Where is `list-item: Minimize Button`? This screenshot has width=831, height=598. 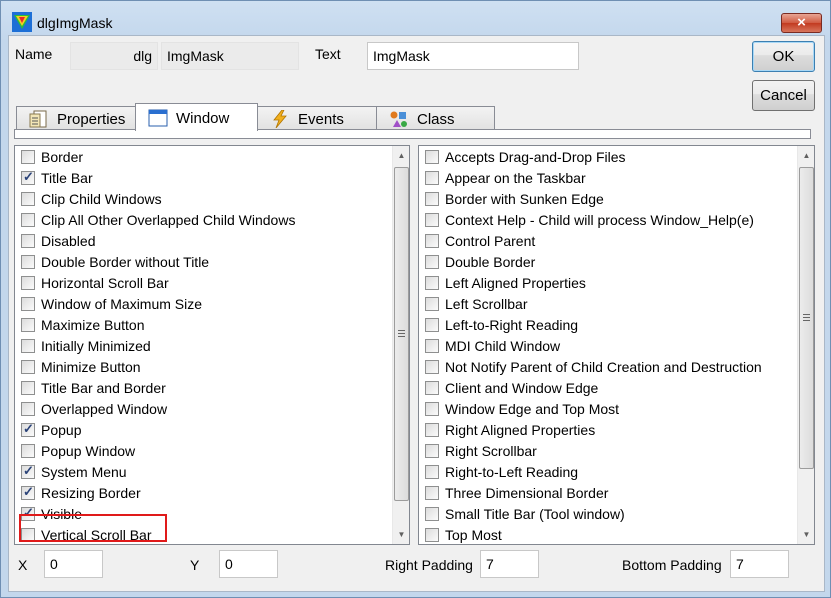
list-item: Minimize Button is located at coordinates (212, 367).